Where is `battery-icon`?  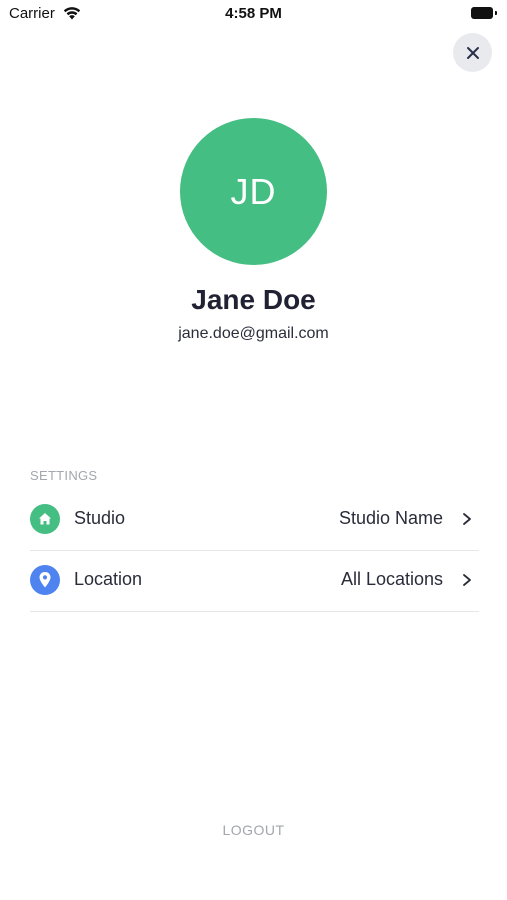 battery-icon is located at coordinates (484, 13).